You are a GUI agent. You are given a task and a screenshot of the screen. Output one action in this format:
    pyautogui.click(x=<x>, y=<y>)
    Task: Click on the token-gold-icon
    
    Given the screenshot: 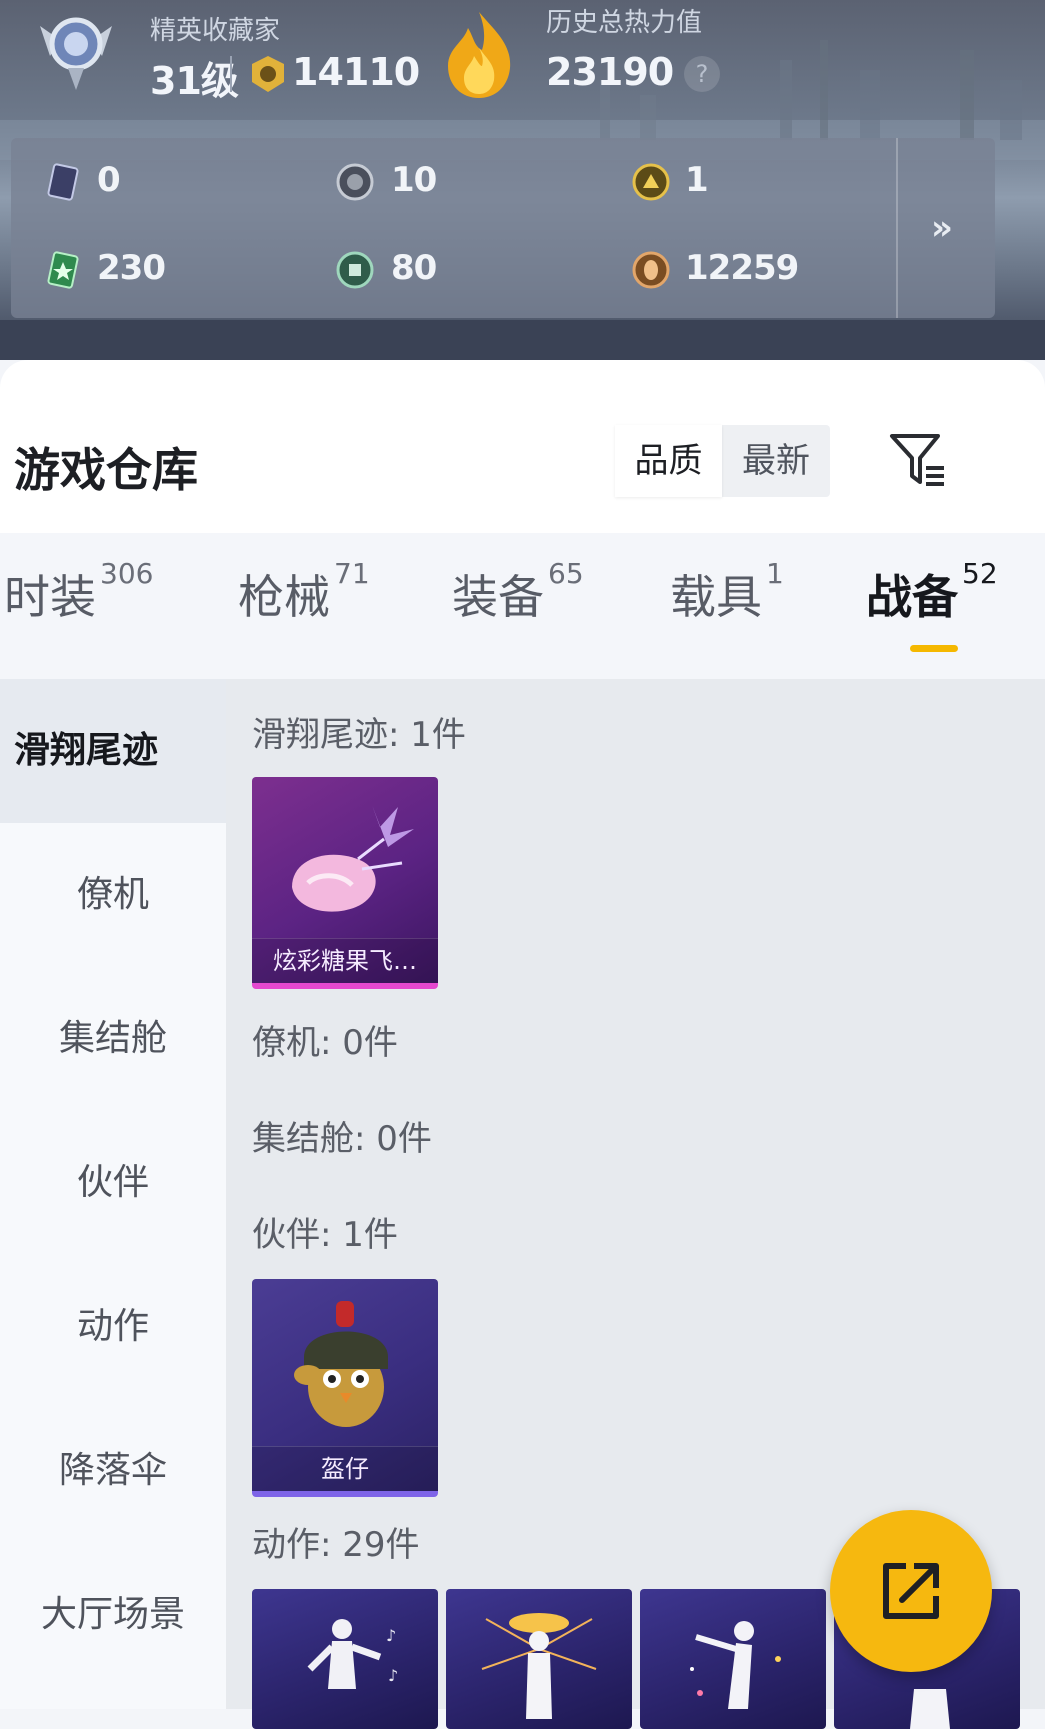 What is the action you would take?
    pyautogui.click(x=651, y=182)
    